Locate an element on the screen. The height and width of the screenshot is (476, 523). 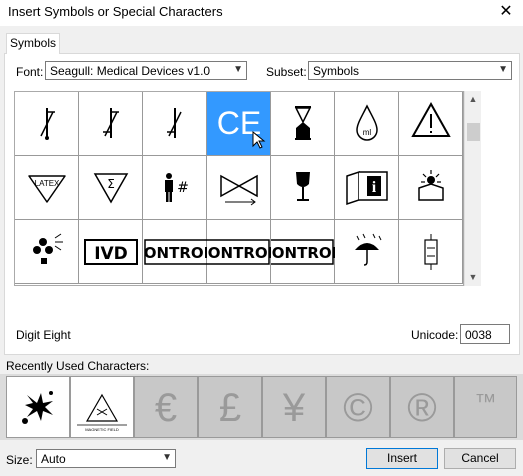
recent-item-copyright: © is located at coordinates (358, 407).